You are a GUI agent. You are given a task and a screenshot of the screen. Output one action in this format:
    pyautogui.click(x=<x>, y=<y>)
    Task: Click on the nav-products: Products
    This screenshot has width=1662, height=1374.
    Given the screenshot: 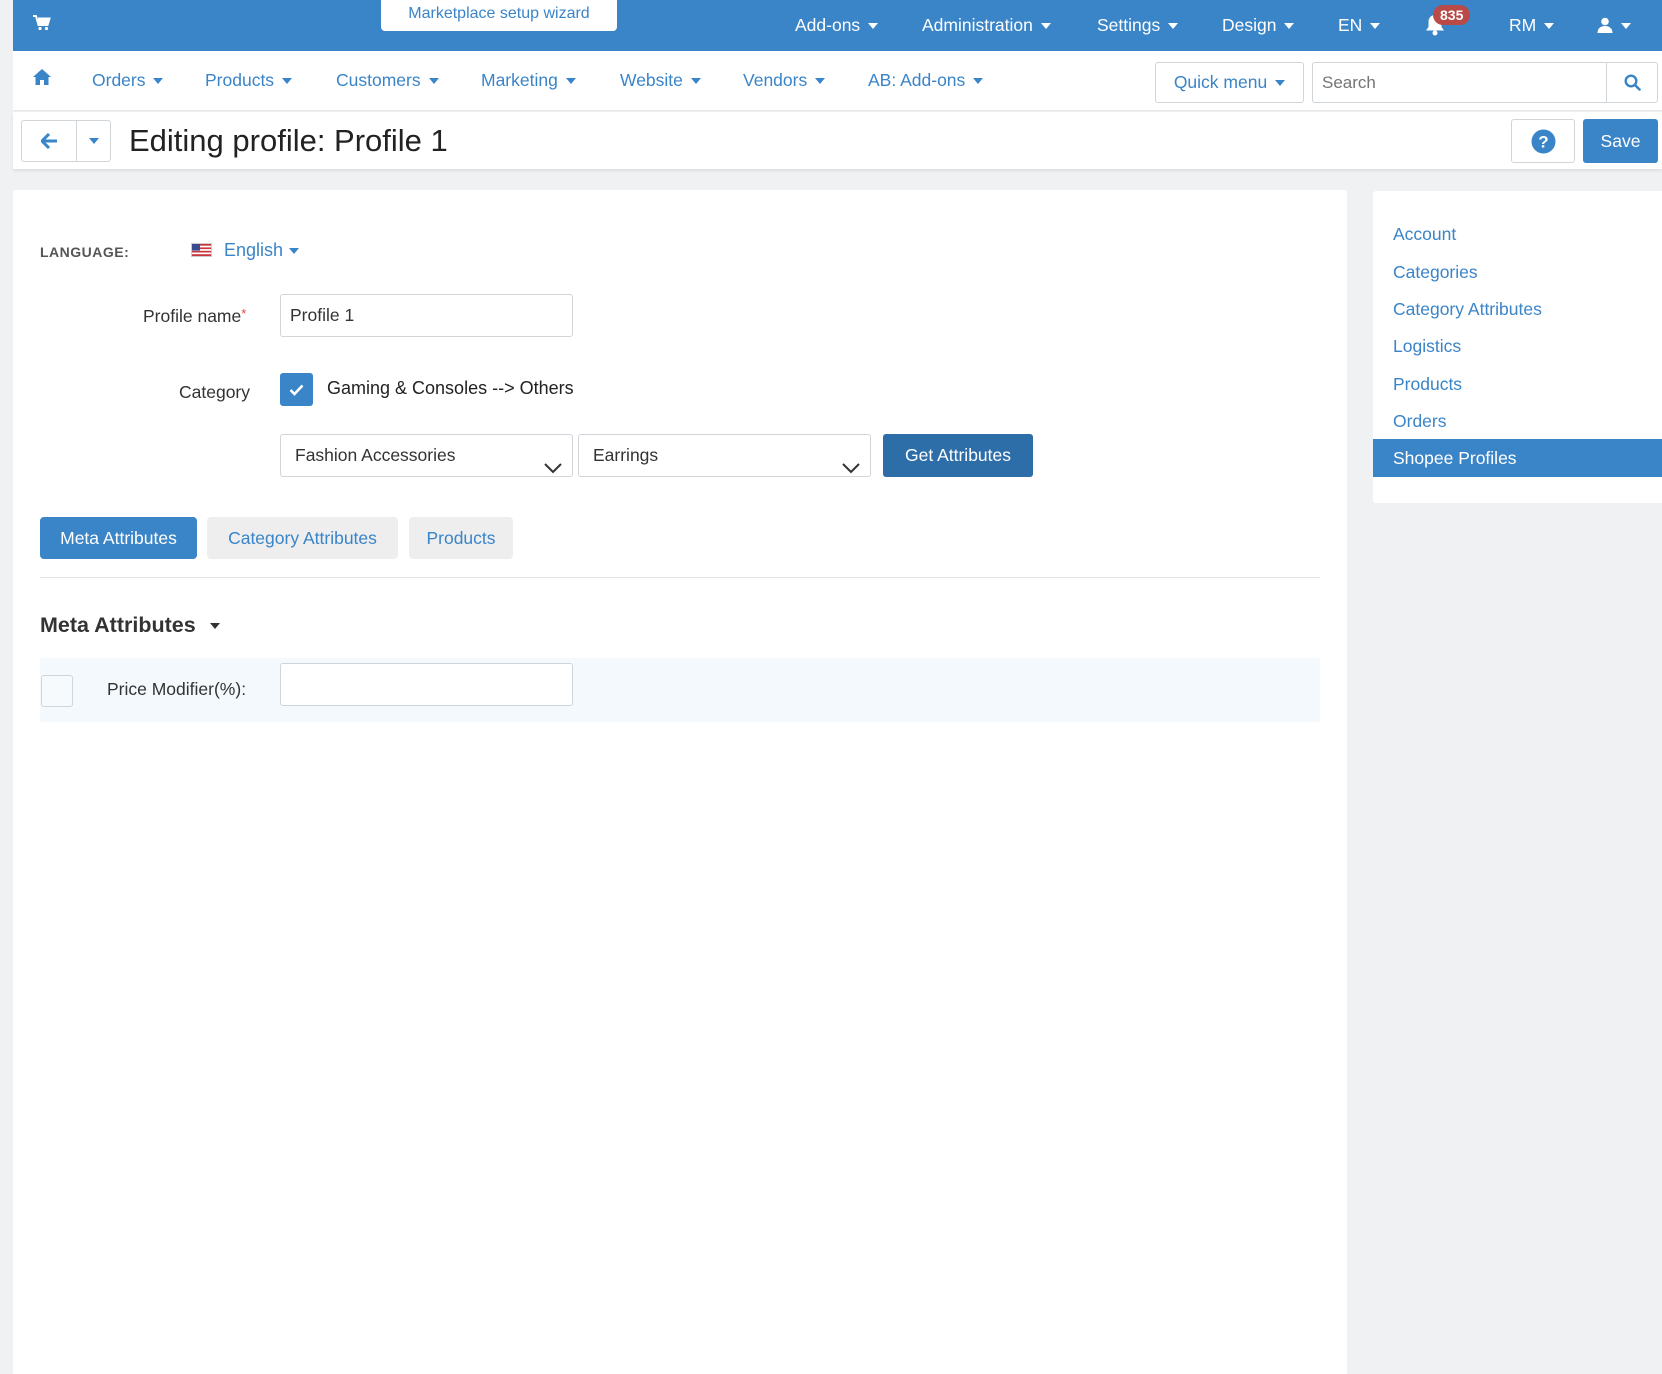 What is the action you would take?
    pyautogui.click(x=249, y=81)
    